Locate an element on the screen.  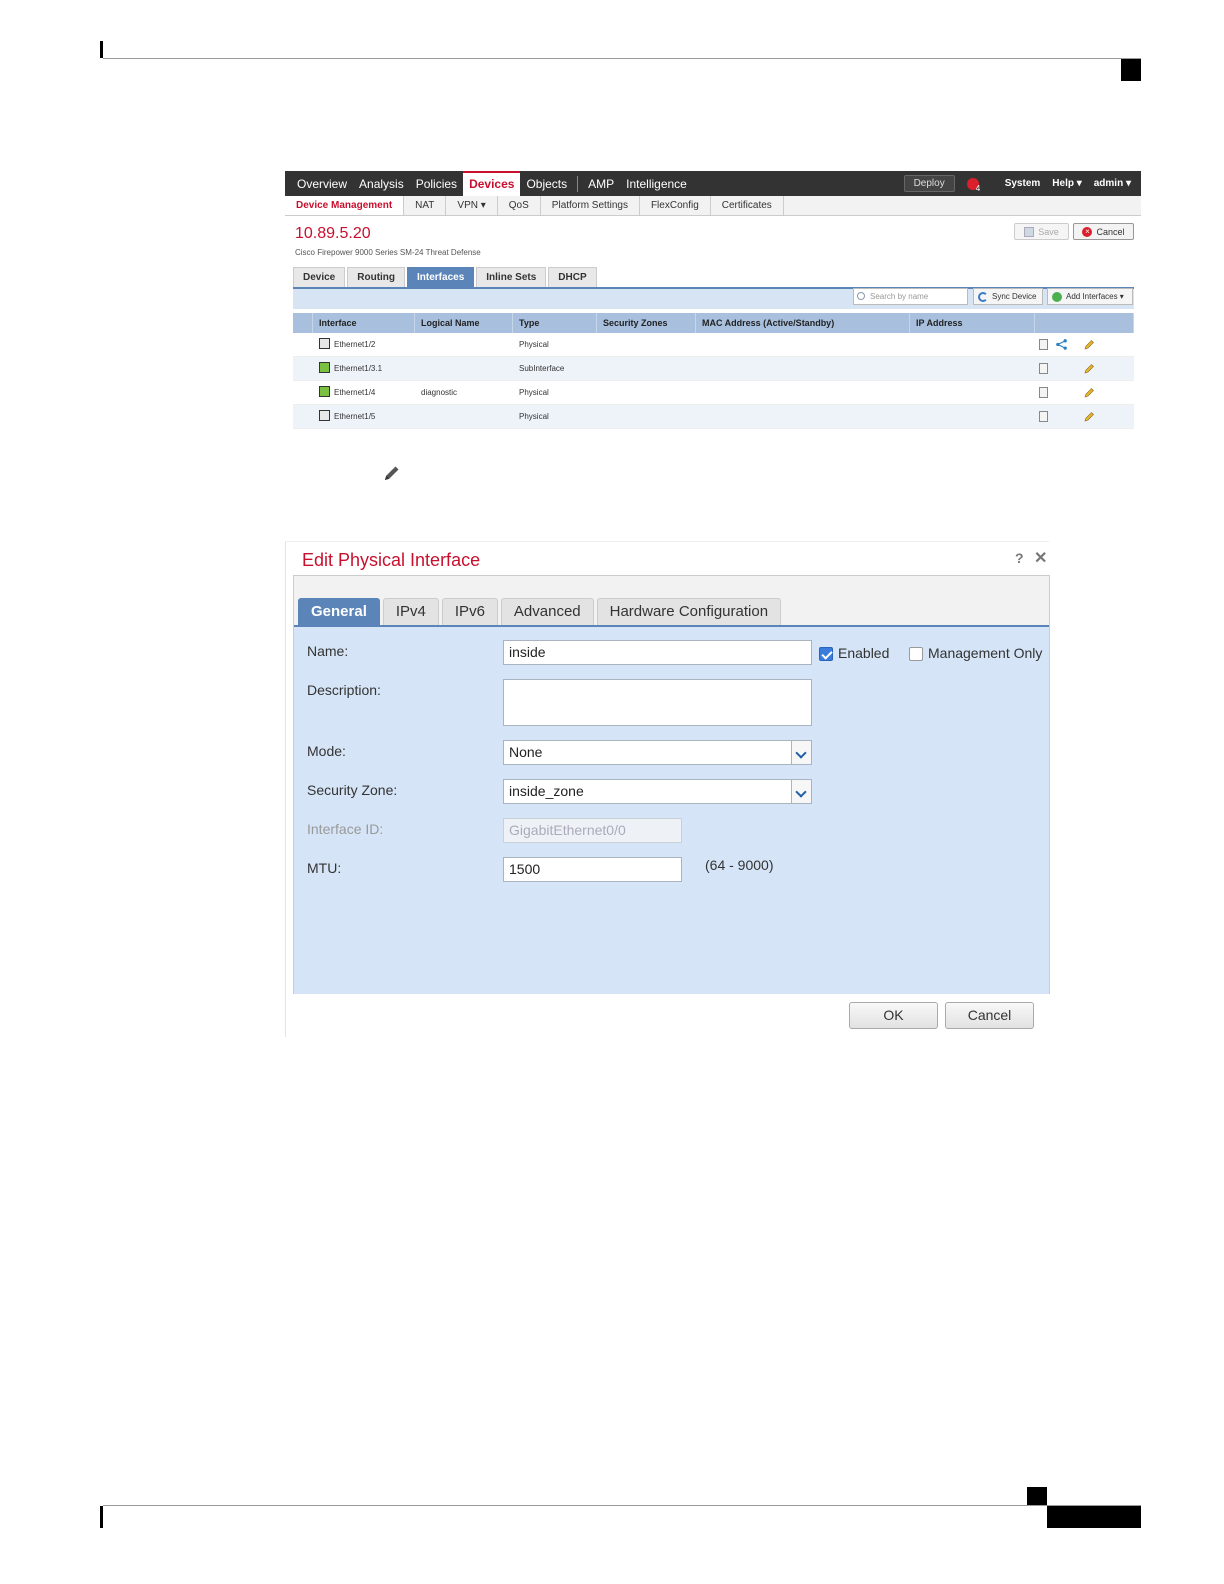
admin-menu: admin ▾ is located at coordinates (1112, 183).